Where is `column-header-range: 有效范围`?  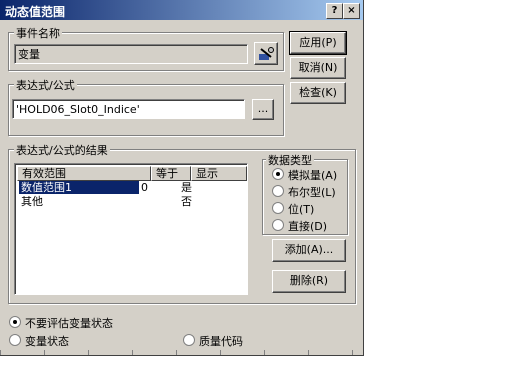 column-header-range: 有效范围 is located at coordinates (84, 173).